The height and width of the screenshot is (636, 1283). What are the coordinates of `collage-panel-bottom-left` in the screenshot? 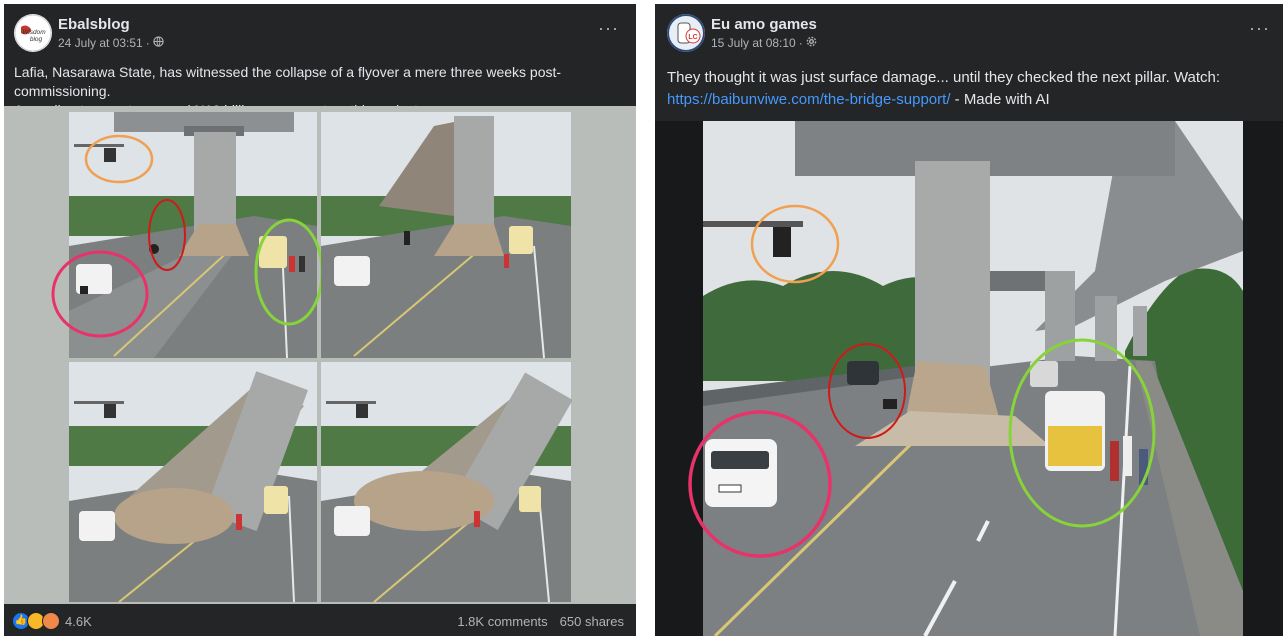 It's located at (193, 482).